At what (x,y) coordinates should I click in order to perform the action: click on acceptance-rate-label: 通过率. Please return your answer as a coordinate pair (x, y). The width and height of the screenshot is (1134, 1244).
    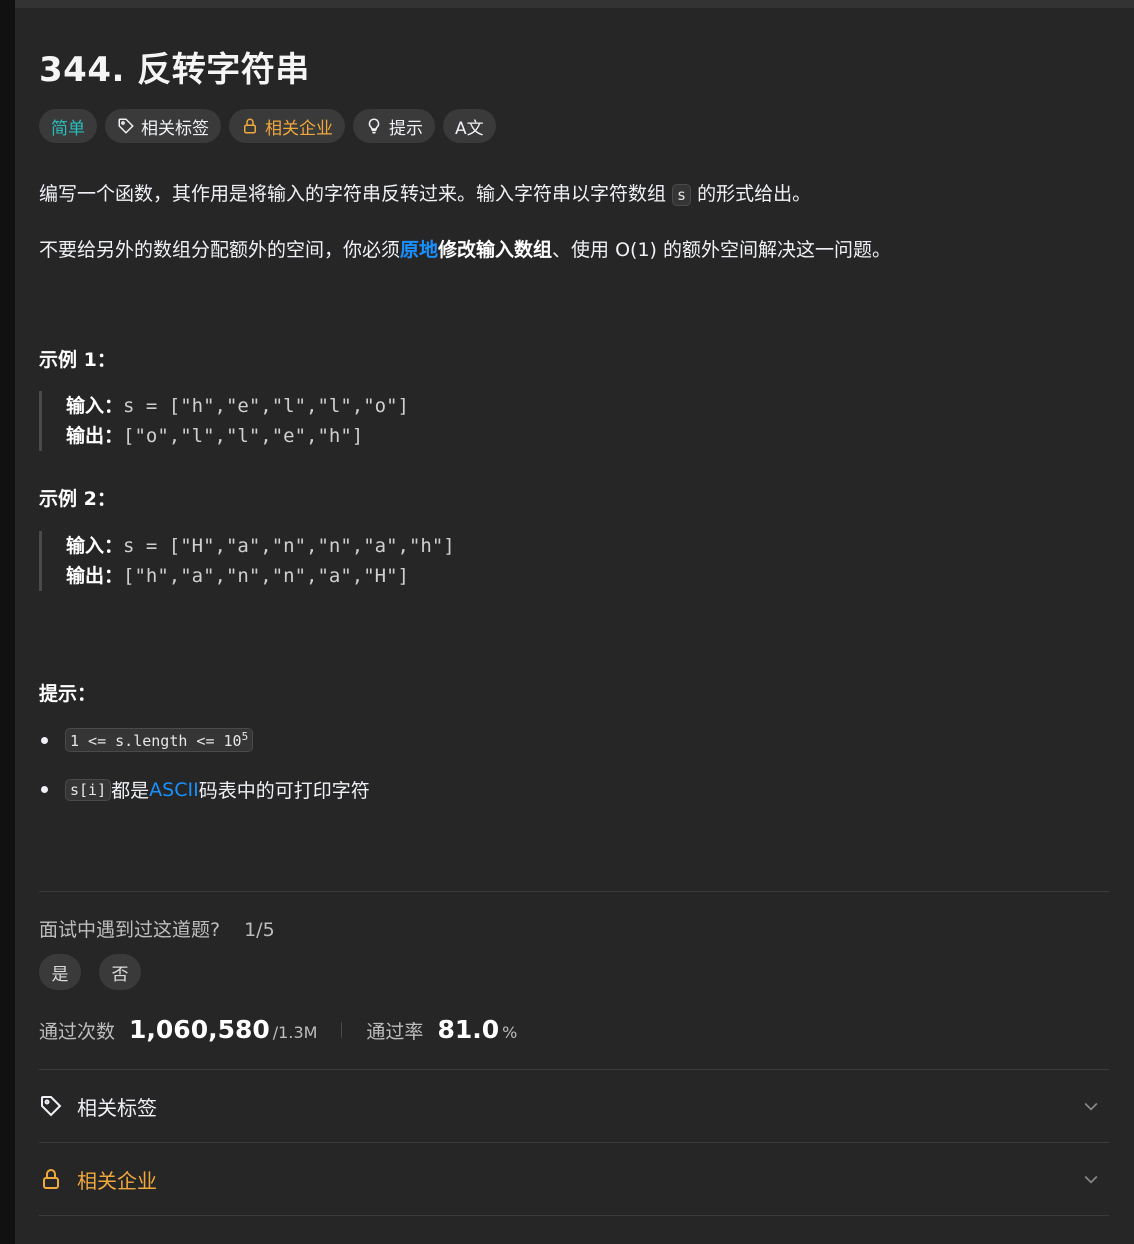
    Looking at the image, I should click on (395, 1032).